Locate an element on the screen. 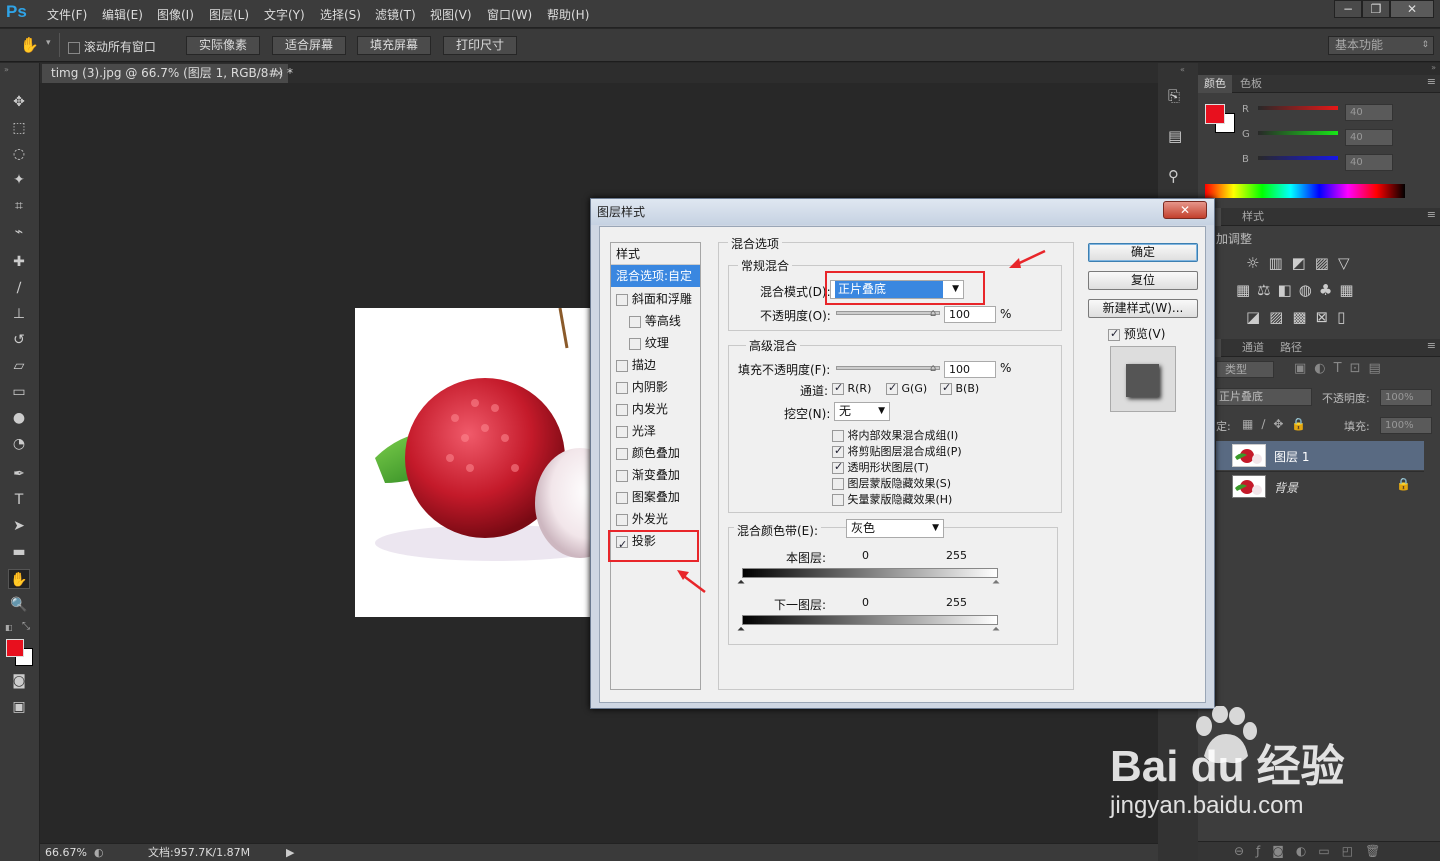 The image size is (1440, 861). menu-image: 图像(I) is located at coordinates (175, 14).